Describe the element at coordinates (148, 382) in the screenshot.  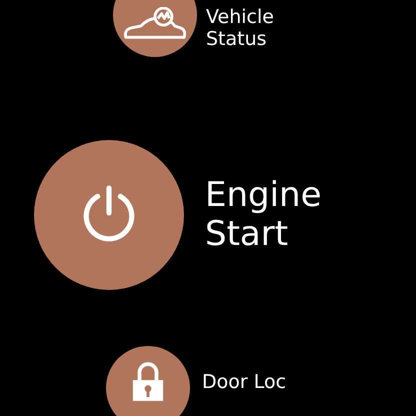
I see `lock-icon` at that location.